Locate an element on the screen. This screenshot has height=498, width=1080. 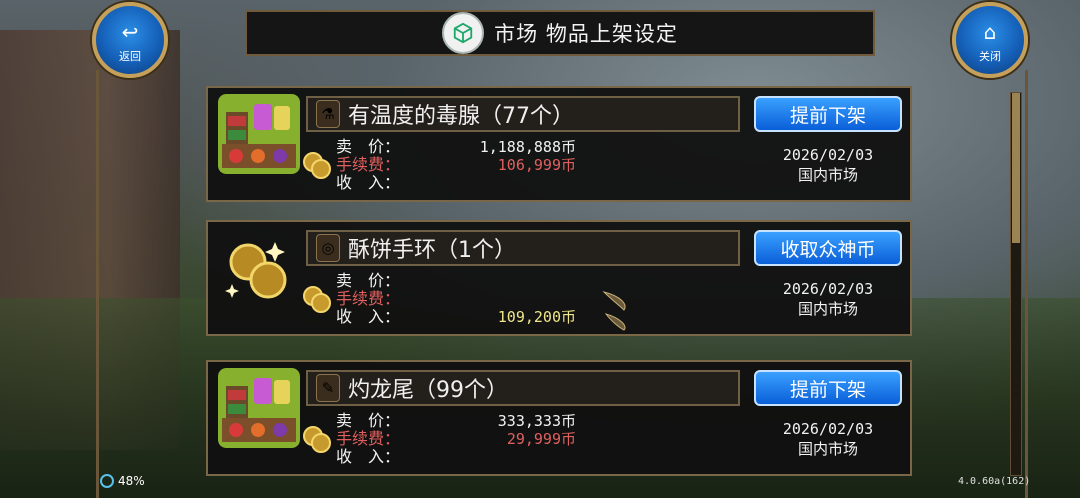
back-button-label: 返回 is located at coordinates (130, 56).